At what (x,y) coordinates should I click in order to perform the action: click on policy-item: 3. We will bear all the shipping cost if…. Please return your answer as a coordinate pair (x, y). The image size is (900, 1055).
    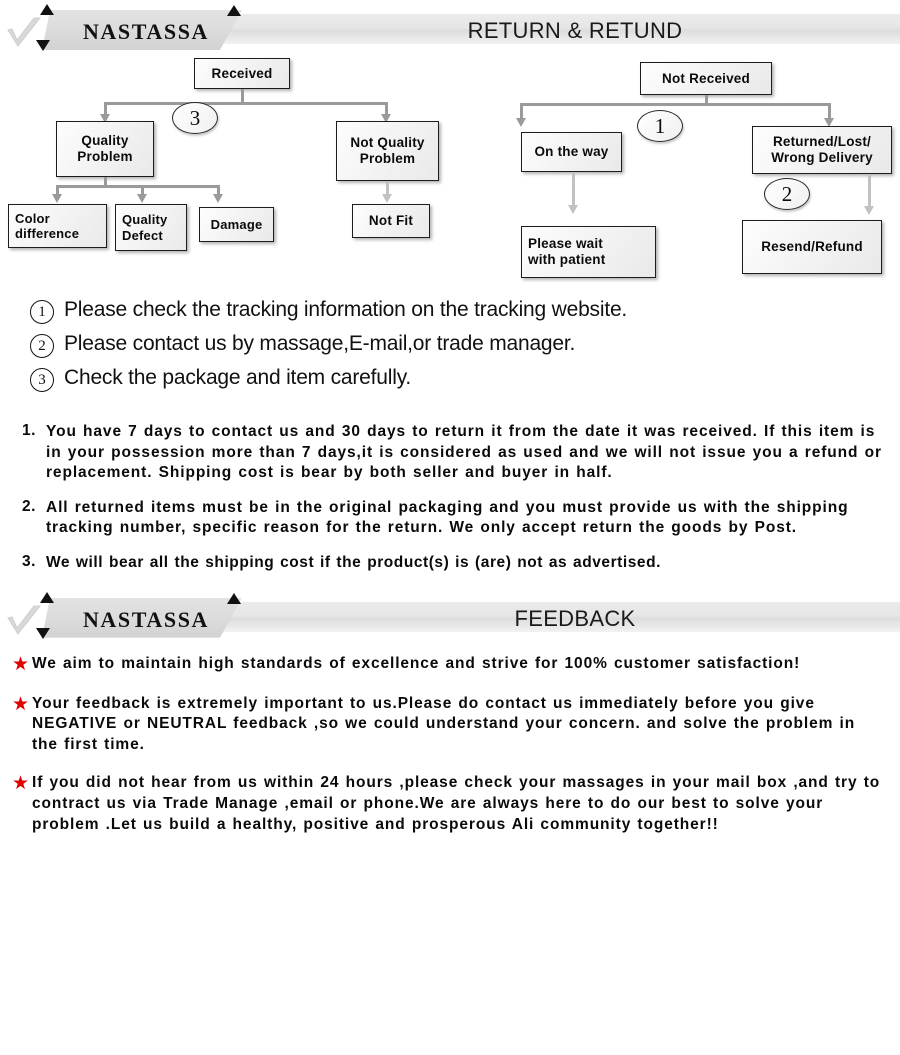
    Looking at the image, I should click on (453, 563).